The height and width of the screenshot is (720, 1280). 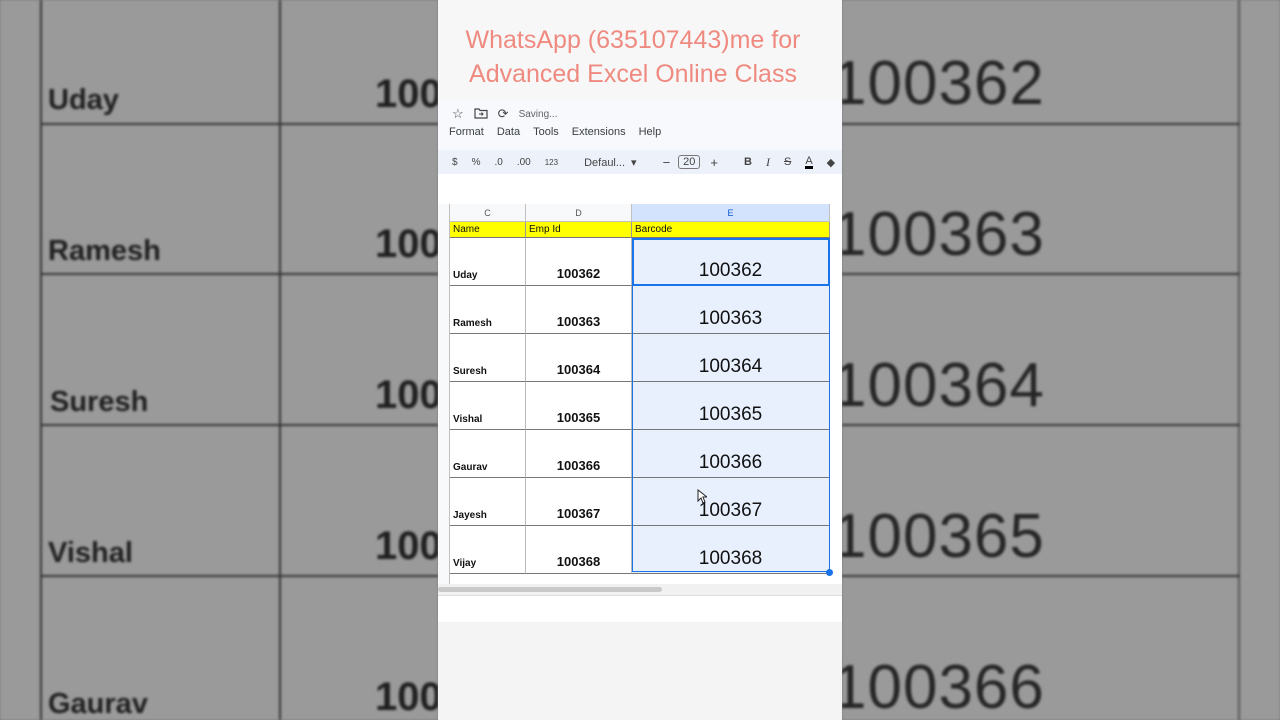 I want to click on emp-id-cell: 100368, so click(x=579, y=550).